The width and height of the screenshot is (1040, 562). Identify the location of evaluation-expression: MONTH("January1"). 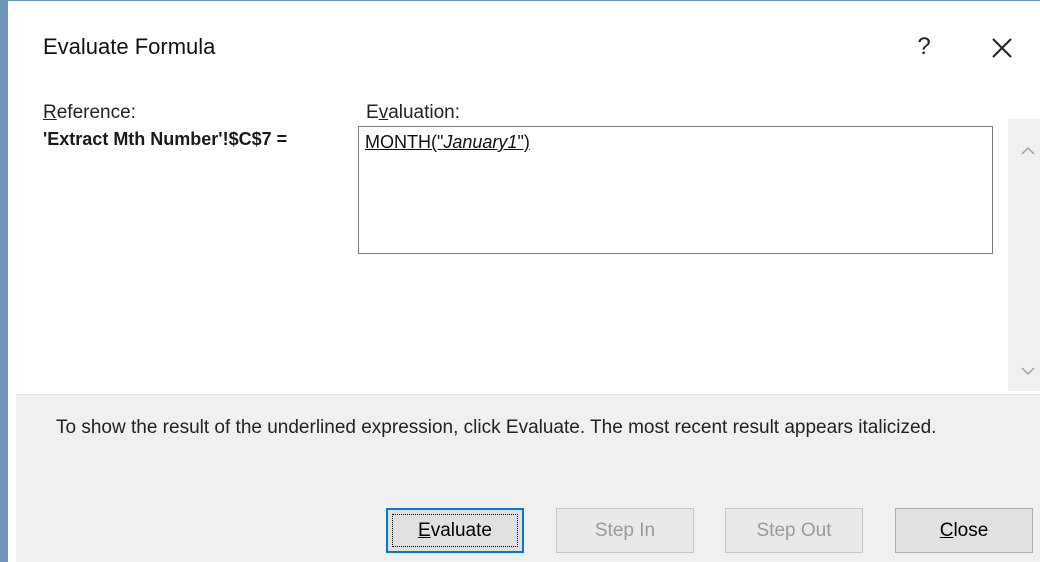
(447, 142).